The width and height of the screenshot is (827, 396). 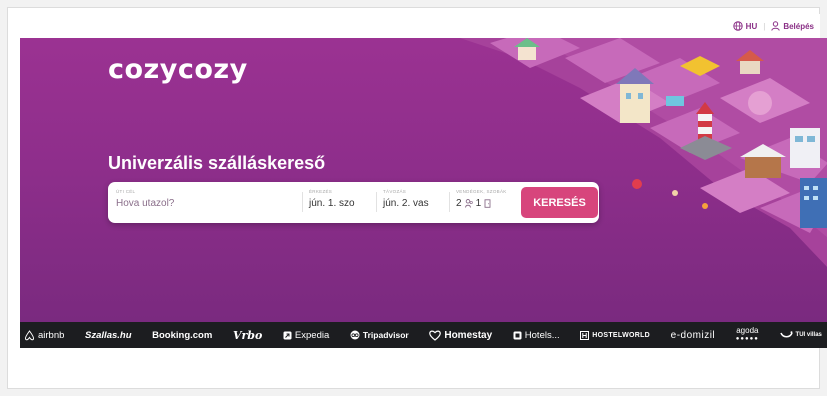 What do you see at coordinates (478, 203) in the screenshot?
I see `rooms-count: 1` at bounding box center [478, 203].